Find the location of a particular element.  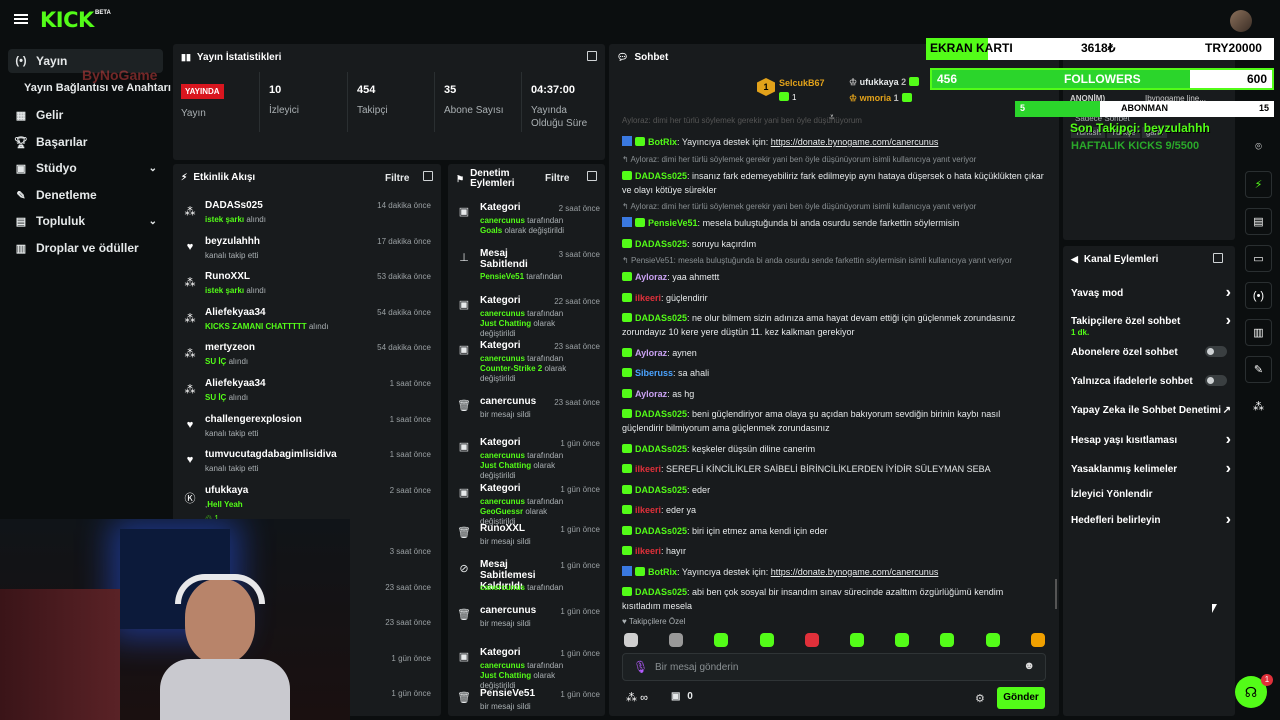

activity-username: beyzulahhh is located at coordinates (232, 241).